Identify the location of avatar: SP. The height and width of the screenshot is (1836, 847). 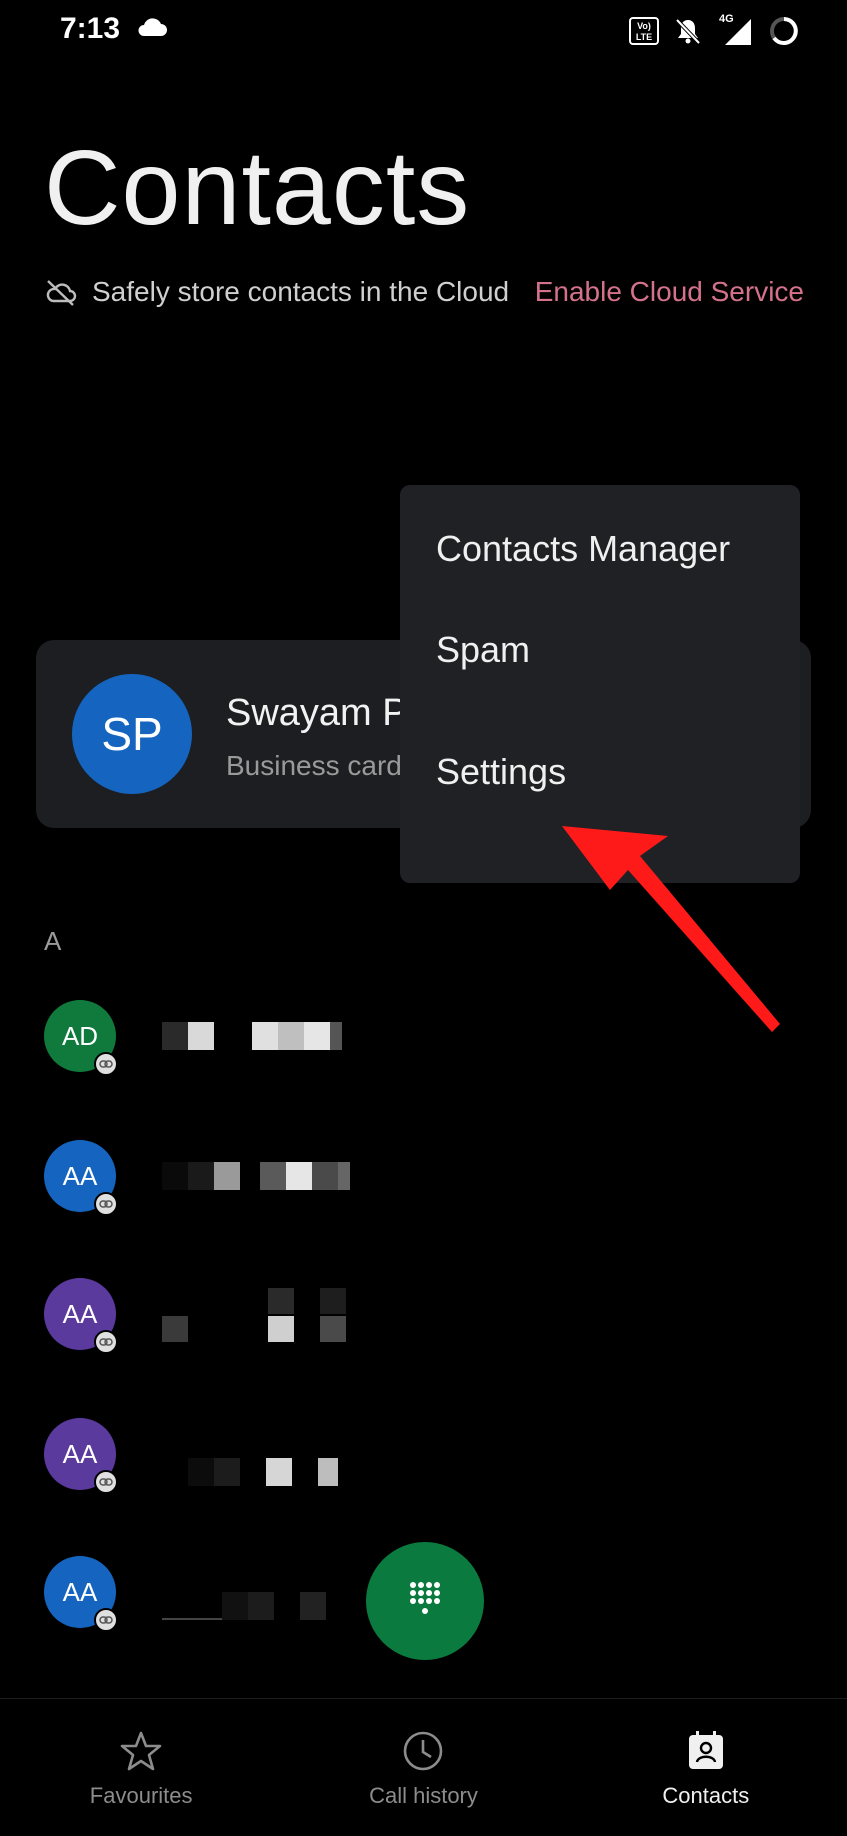
(132, 734).